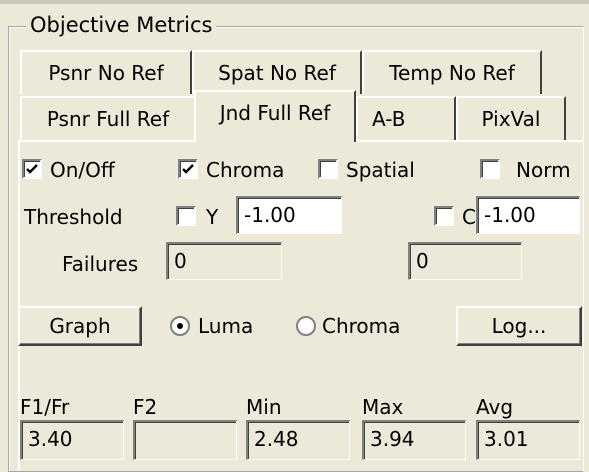 This screenshot has width=589, height=472. What do you see at coordinates (245, 170) in the screenshot?
I see `chroma-label: Chroma` at bounding box center [245, 170].